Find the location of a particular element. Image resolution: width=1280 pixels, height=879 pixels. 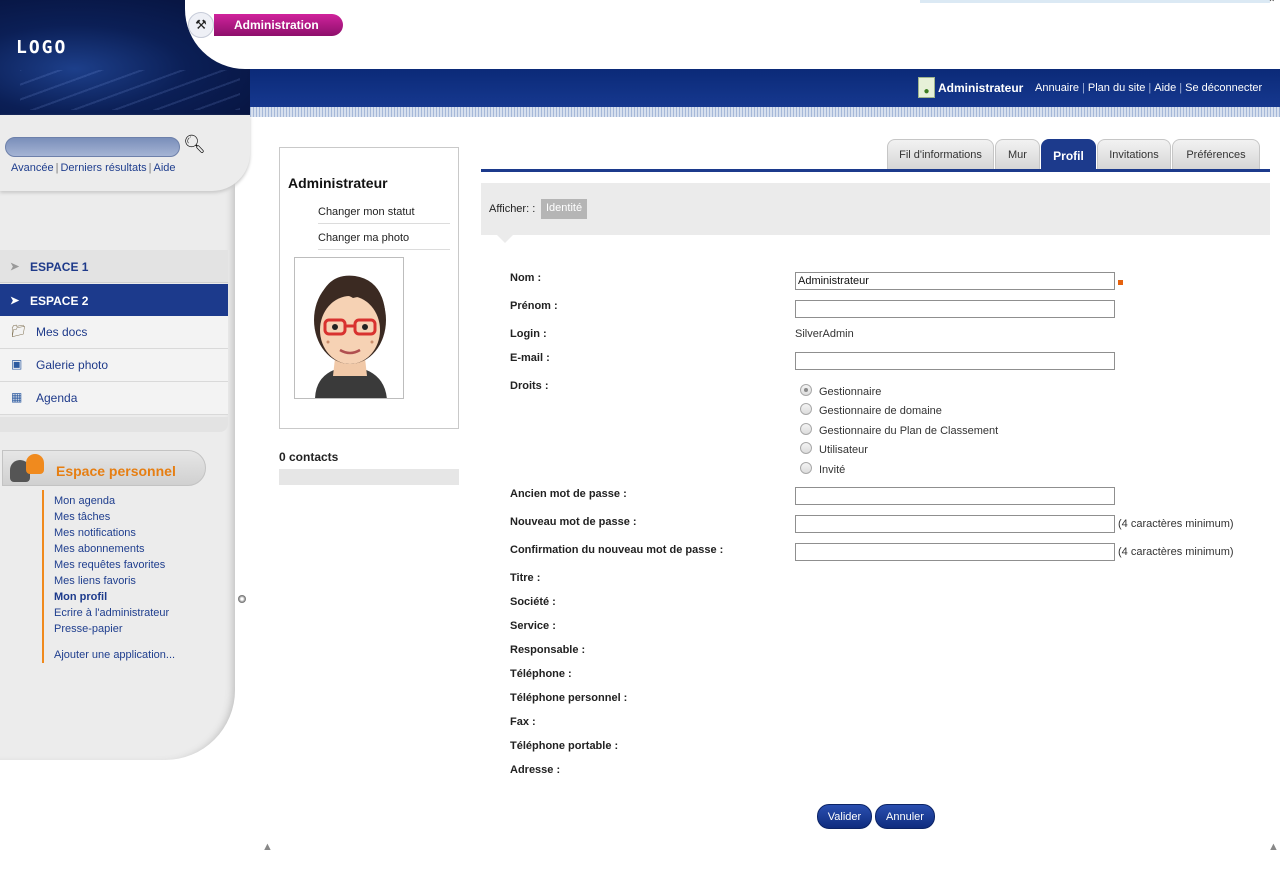

spaces-footer is located at coordinates (114, 424).